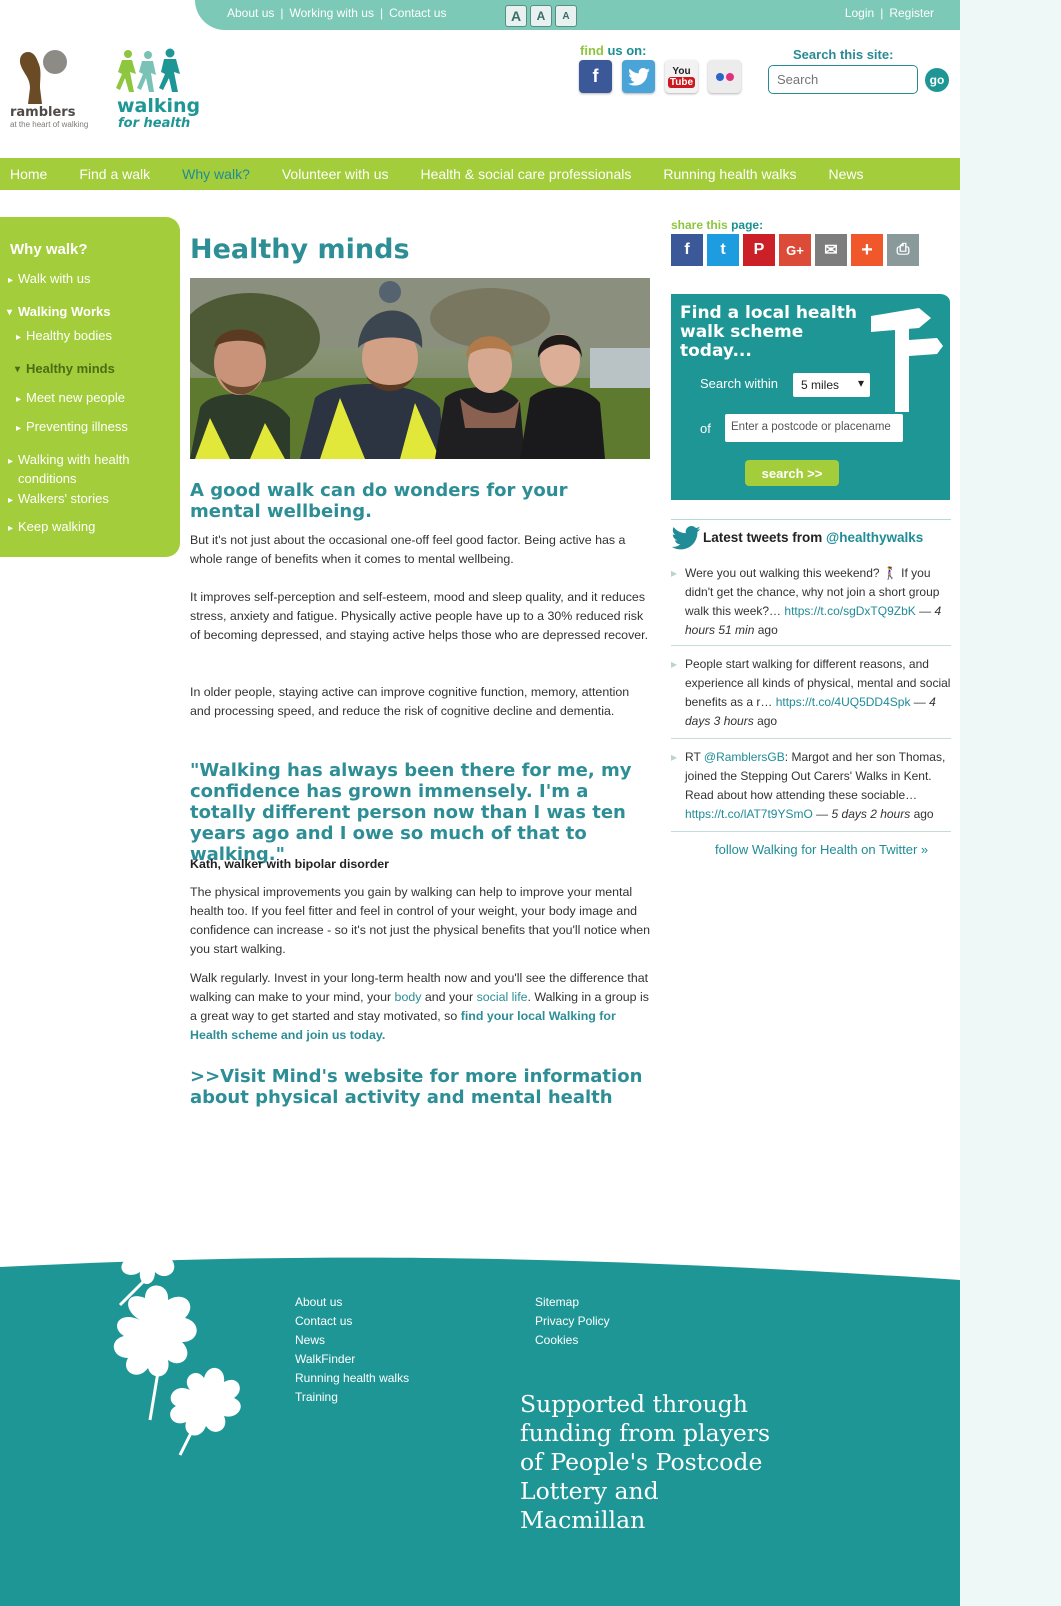 This screenshot has height=1606, width=1061. I want to click on page-title: Healthy minds, so click(300, 249).